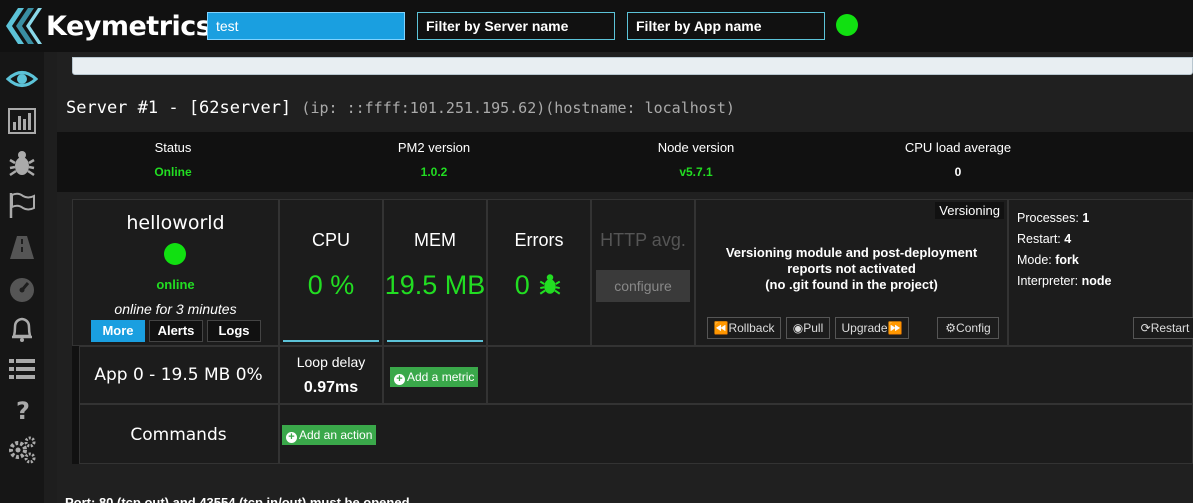 Image resolution: width=1193 pixels, height=503 pixels. I want to click on rollback-button: ⏪Rollback, so click(744, 328).